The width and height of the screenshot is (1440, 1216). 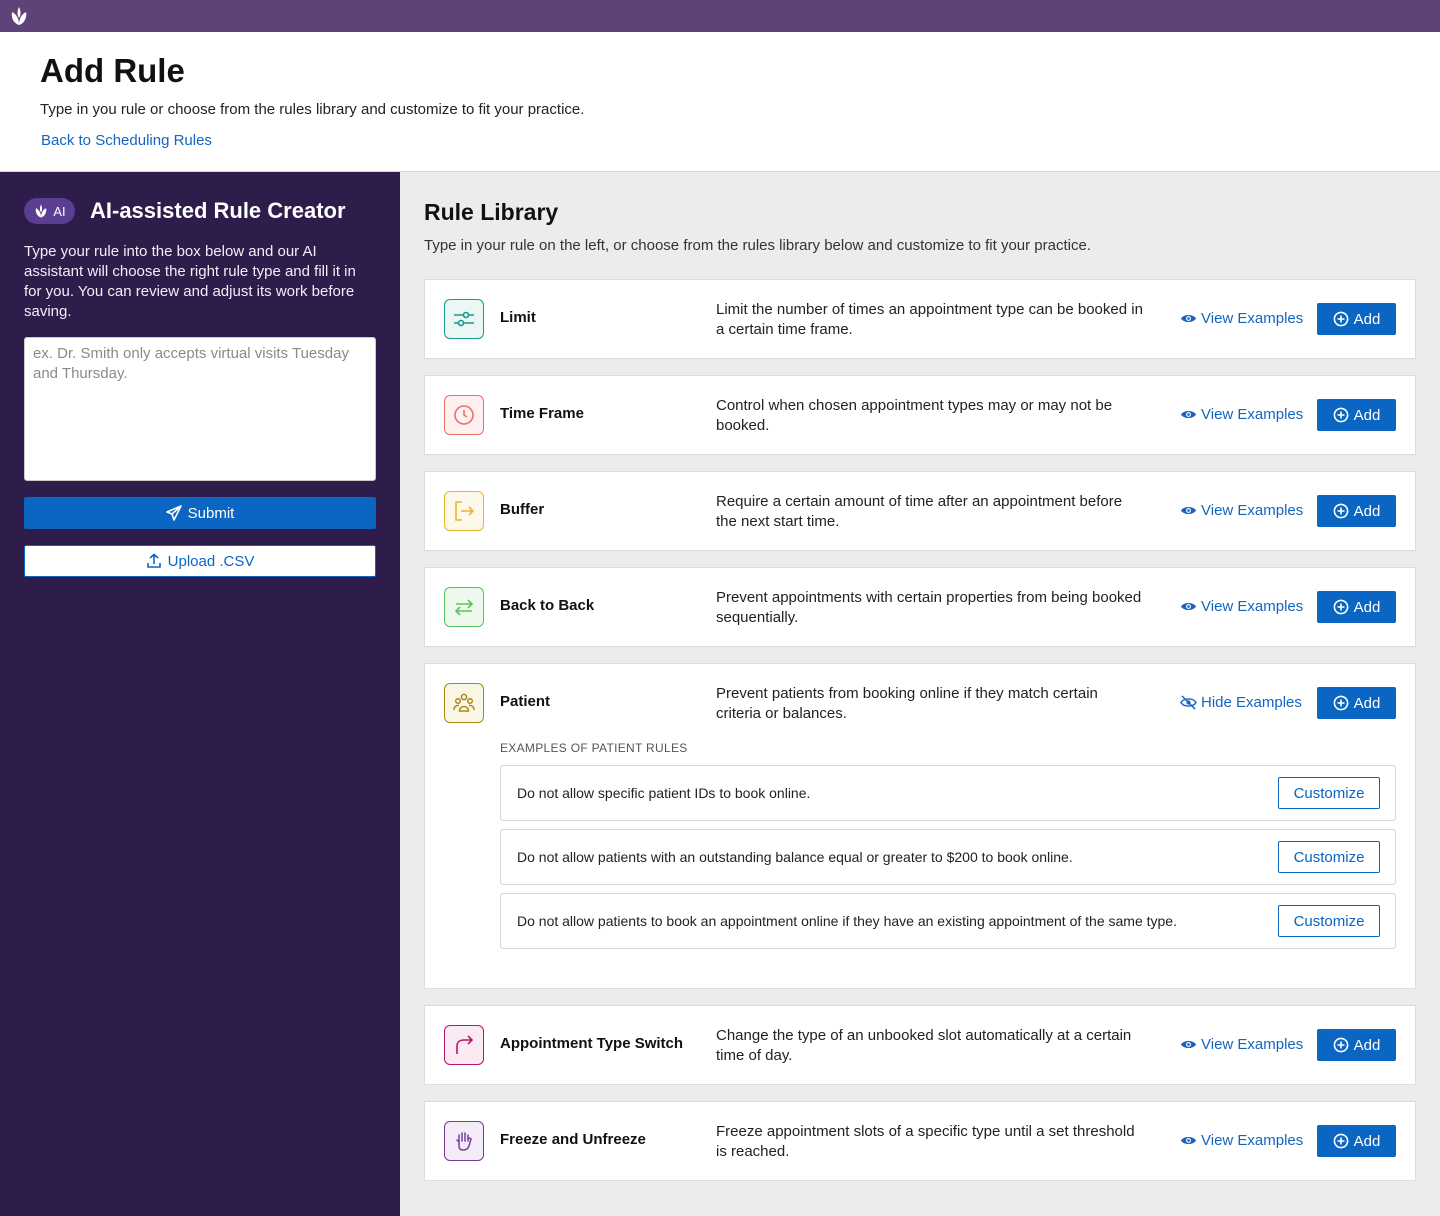 I want to click on ai-badge-label: AI, so click(x=59, y=211).